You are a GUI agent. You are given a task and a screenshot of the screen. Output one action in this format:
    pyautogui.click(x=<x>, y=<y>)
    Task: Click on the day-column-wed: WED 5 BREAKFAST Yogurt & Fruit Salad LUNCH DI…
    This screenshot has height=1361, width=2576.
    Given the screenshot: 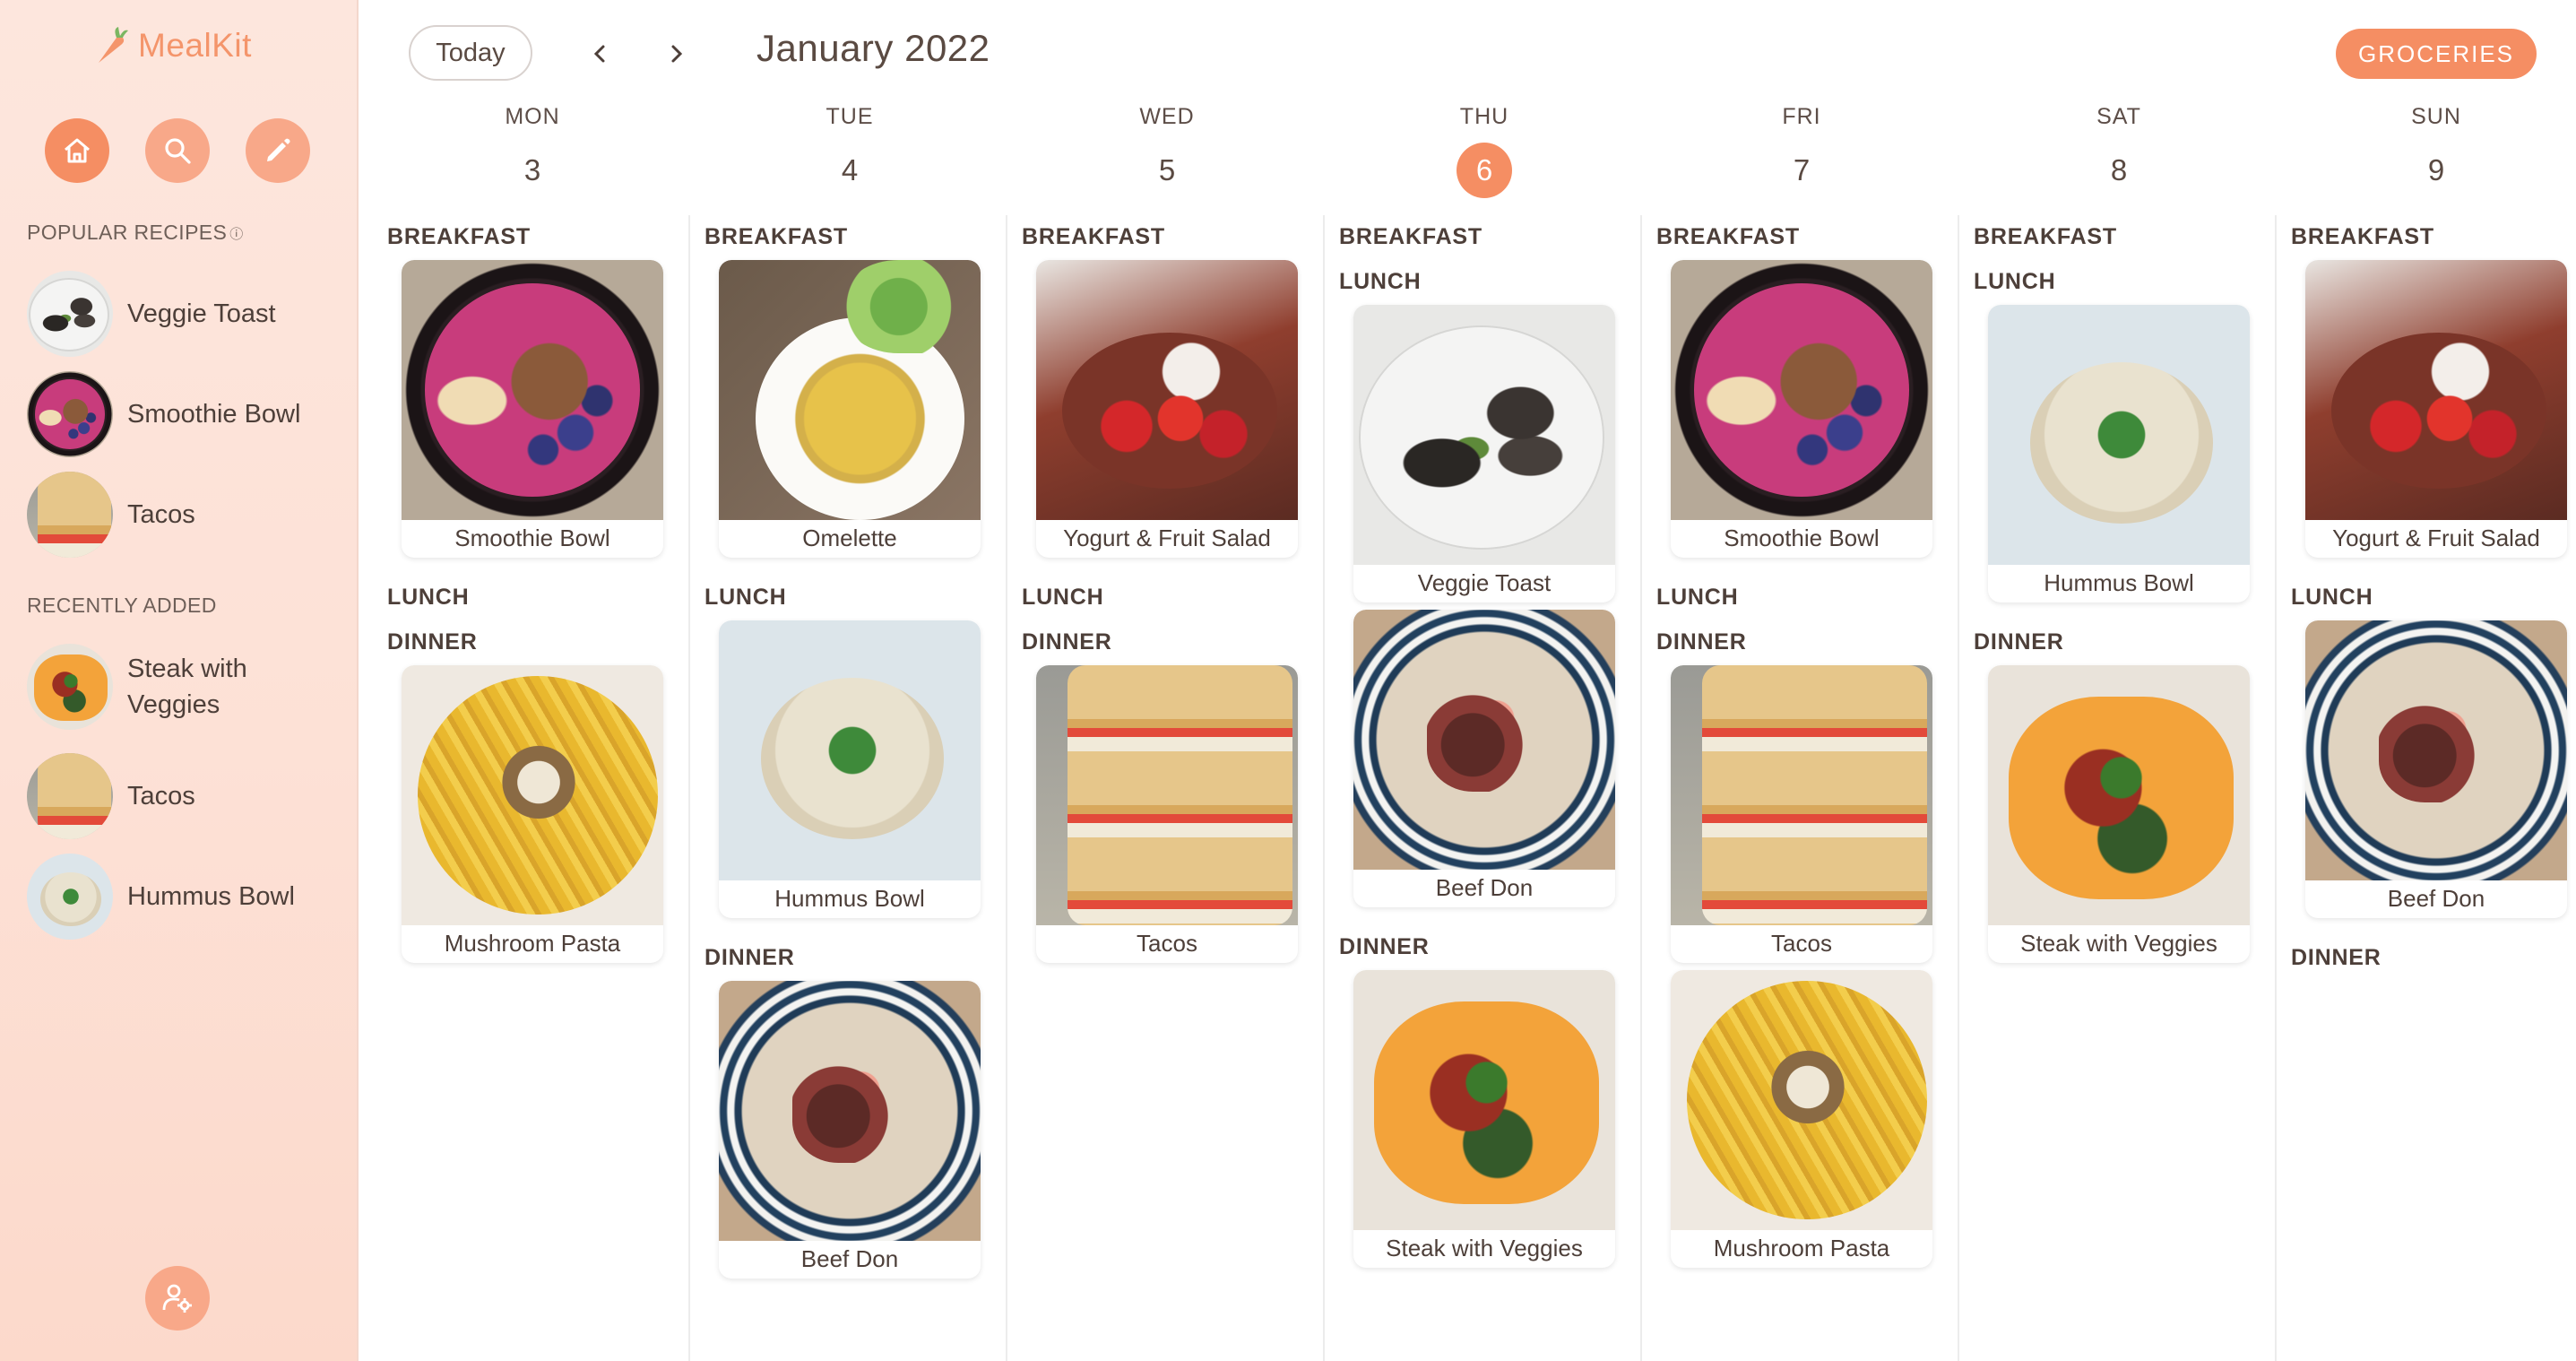 What is the action you would take?
    pyautogui.click(x=1167, y=704)
    